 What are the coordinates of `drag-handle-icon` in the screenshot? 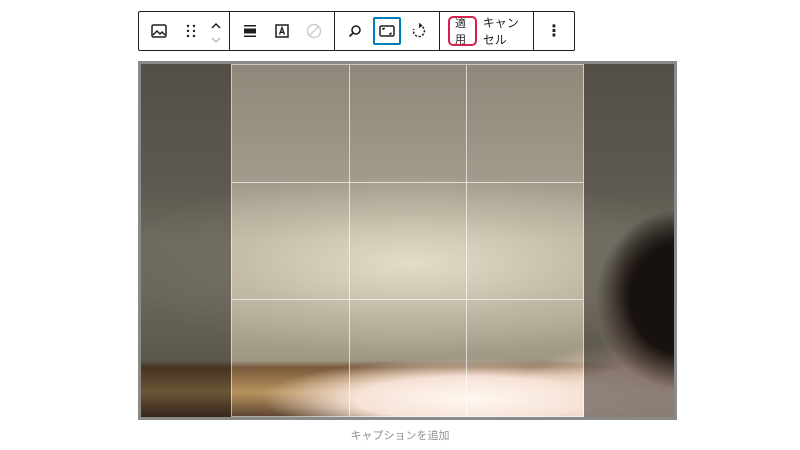 It's located at (191, 31).